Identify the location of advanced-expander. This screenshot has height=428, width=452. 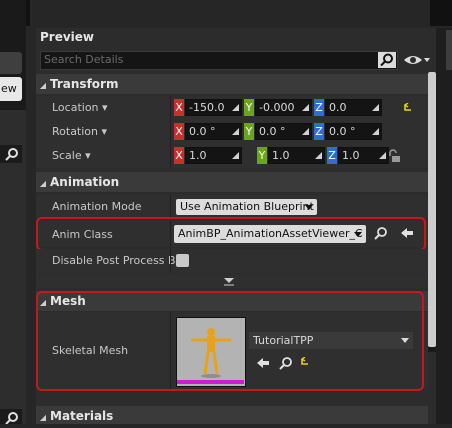
(232, 281).